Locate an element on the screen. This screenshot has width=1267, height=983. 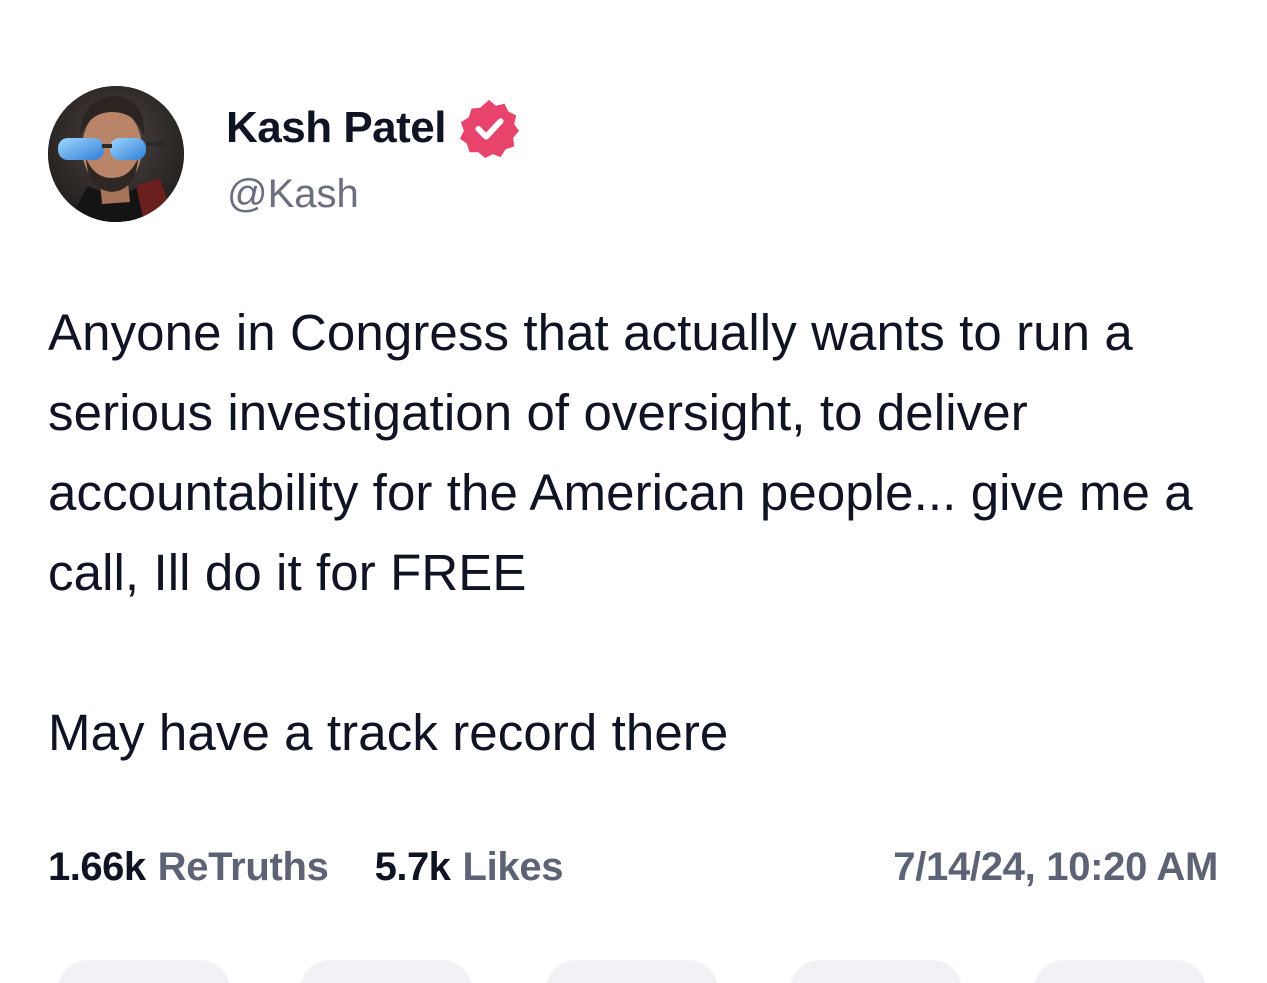
like-button is located at coordinates (632, 971).